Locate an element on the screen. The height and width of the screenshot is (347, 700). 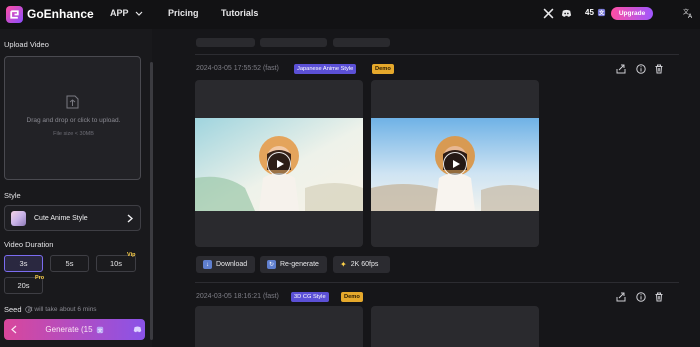
svg-text: A is located at coordinates (690, 15).